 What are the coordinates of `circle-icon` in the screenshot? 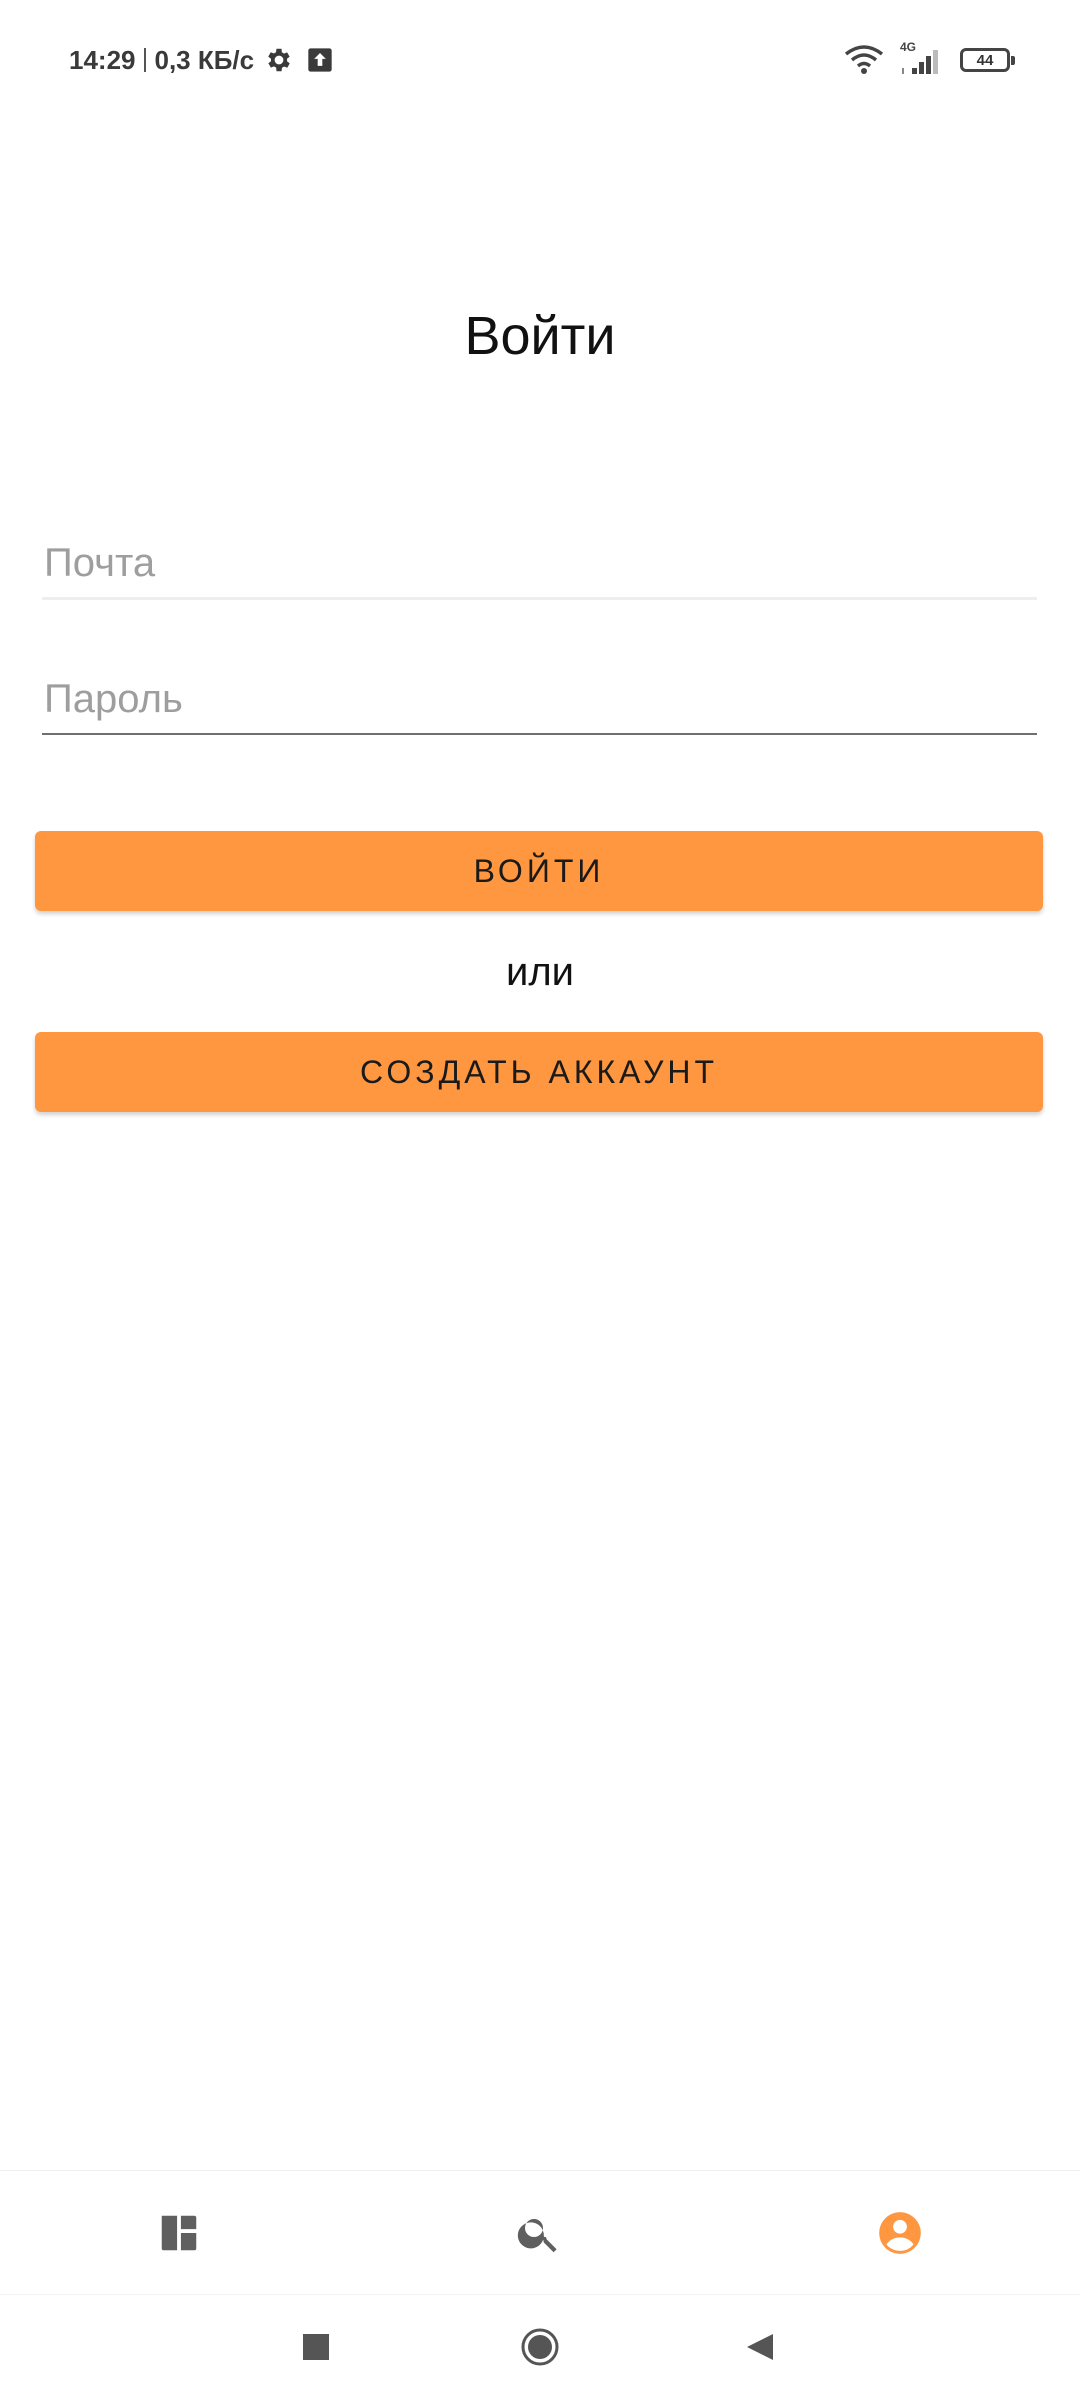 It's located at (540, 2347).